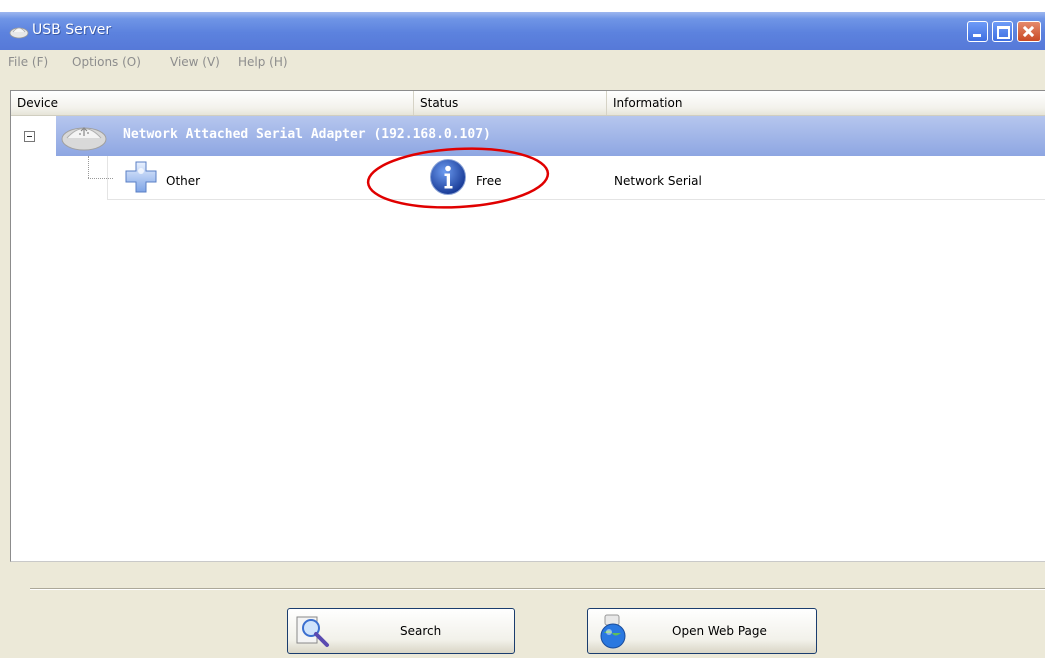 The width and height of the screenshot is (1045, 658). Describe the element at coordinates (658, 181) in the screenshot. I see `device-information: Network Serial` at that location.